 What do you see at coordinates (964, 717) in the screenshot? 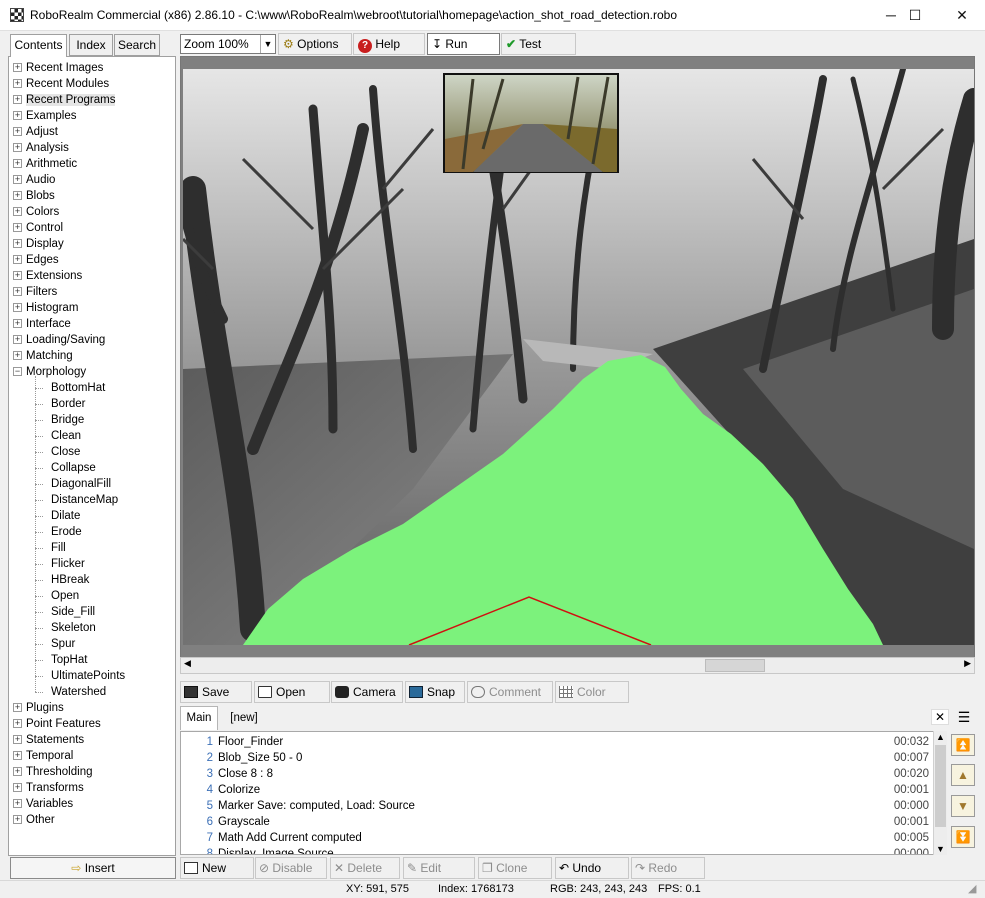
I see `menu-icon: ☰` at bounding box center [964, 717].